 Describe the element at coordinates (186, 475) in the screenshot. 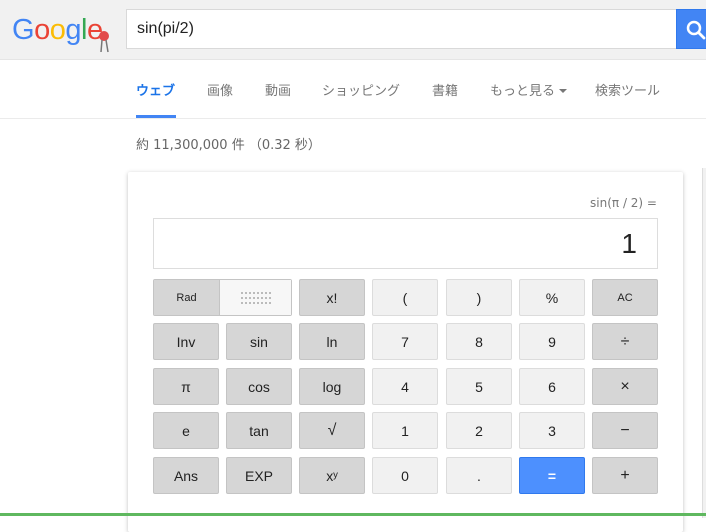

I see `ans-key: Ans` at that location.